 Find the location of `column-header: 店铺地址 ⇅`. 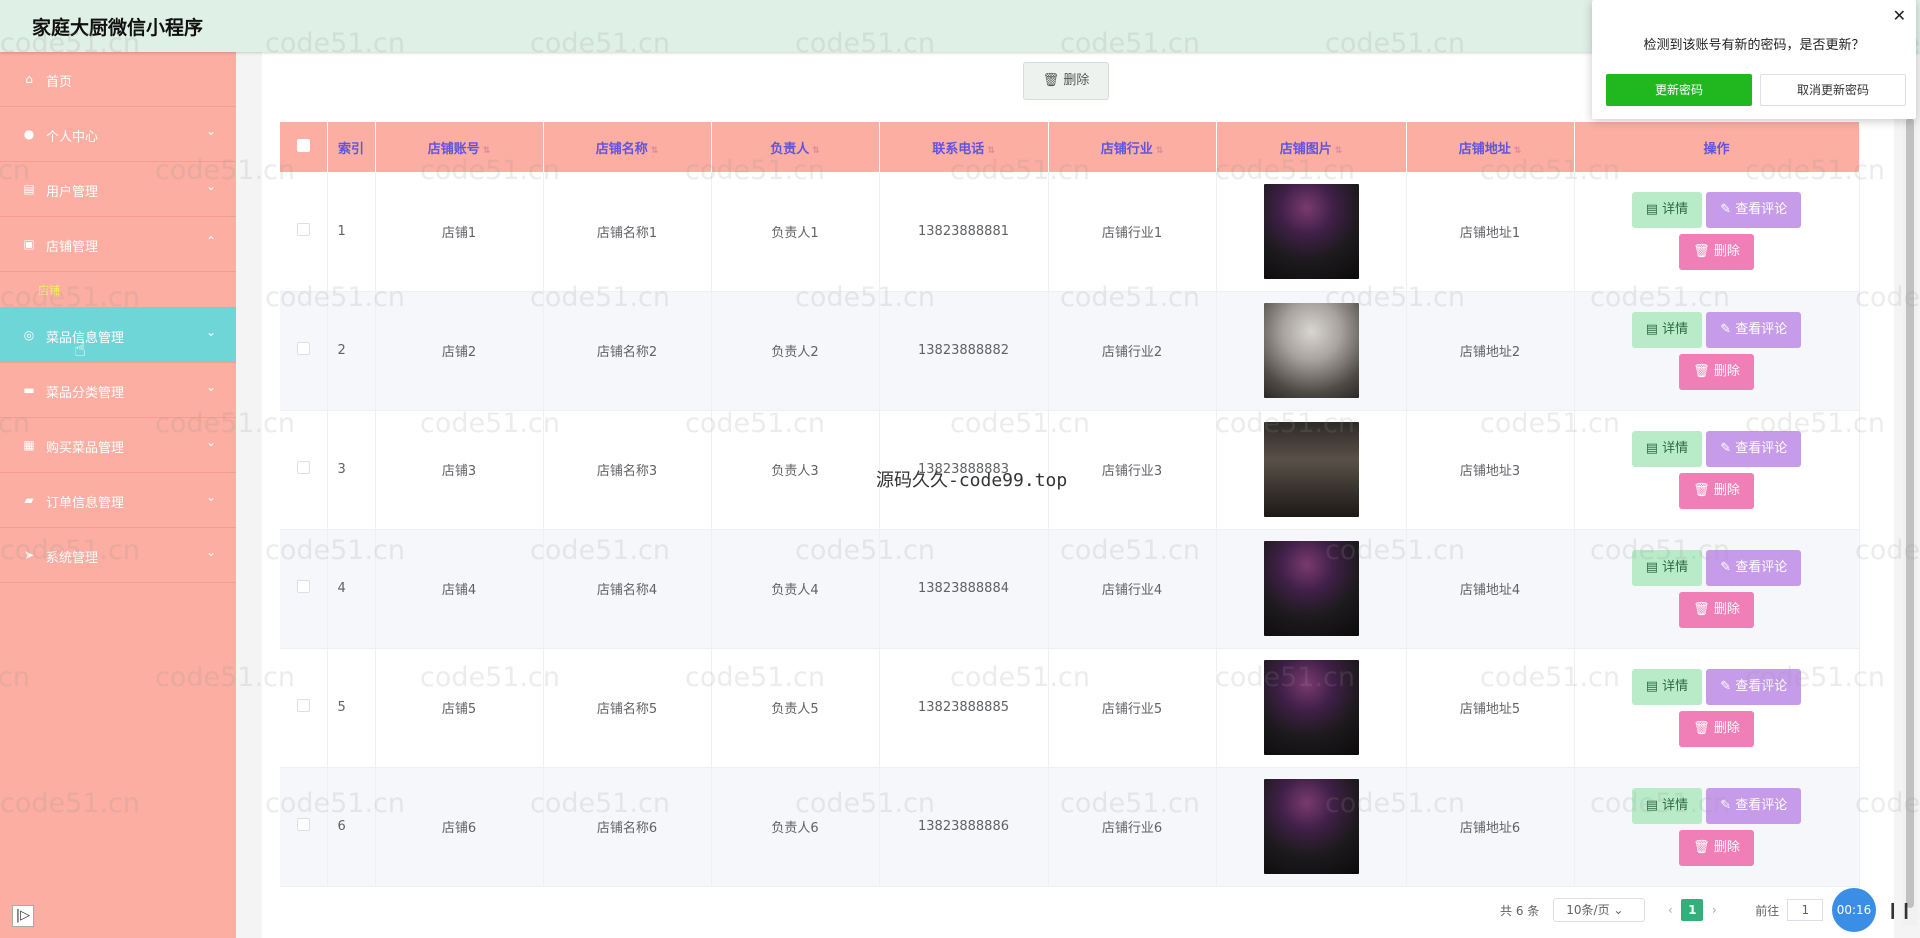

column-header: 店铺地址 ⇅ is located at coordinates (1490, 147).